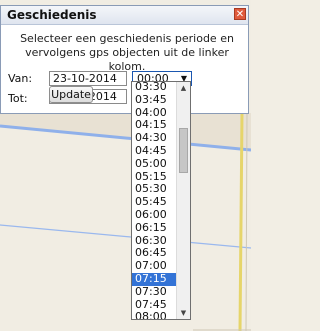  Describe the element at coordinates (154, 292) in the screenshot. I see `time-option: 07:30` at that location.